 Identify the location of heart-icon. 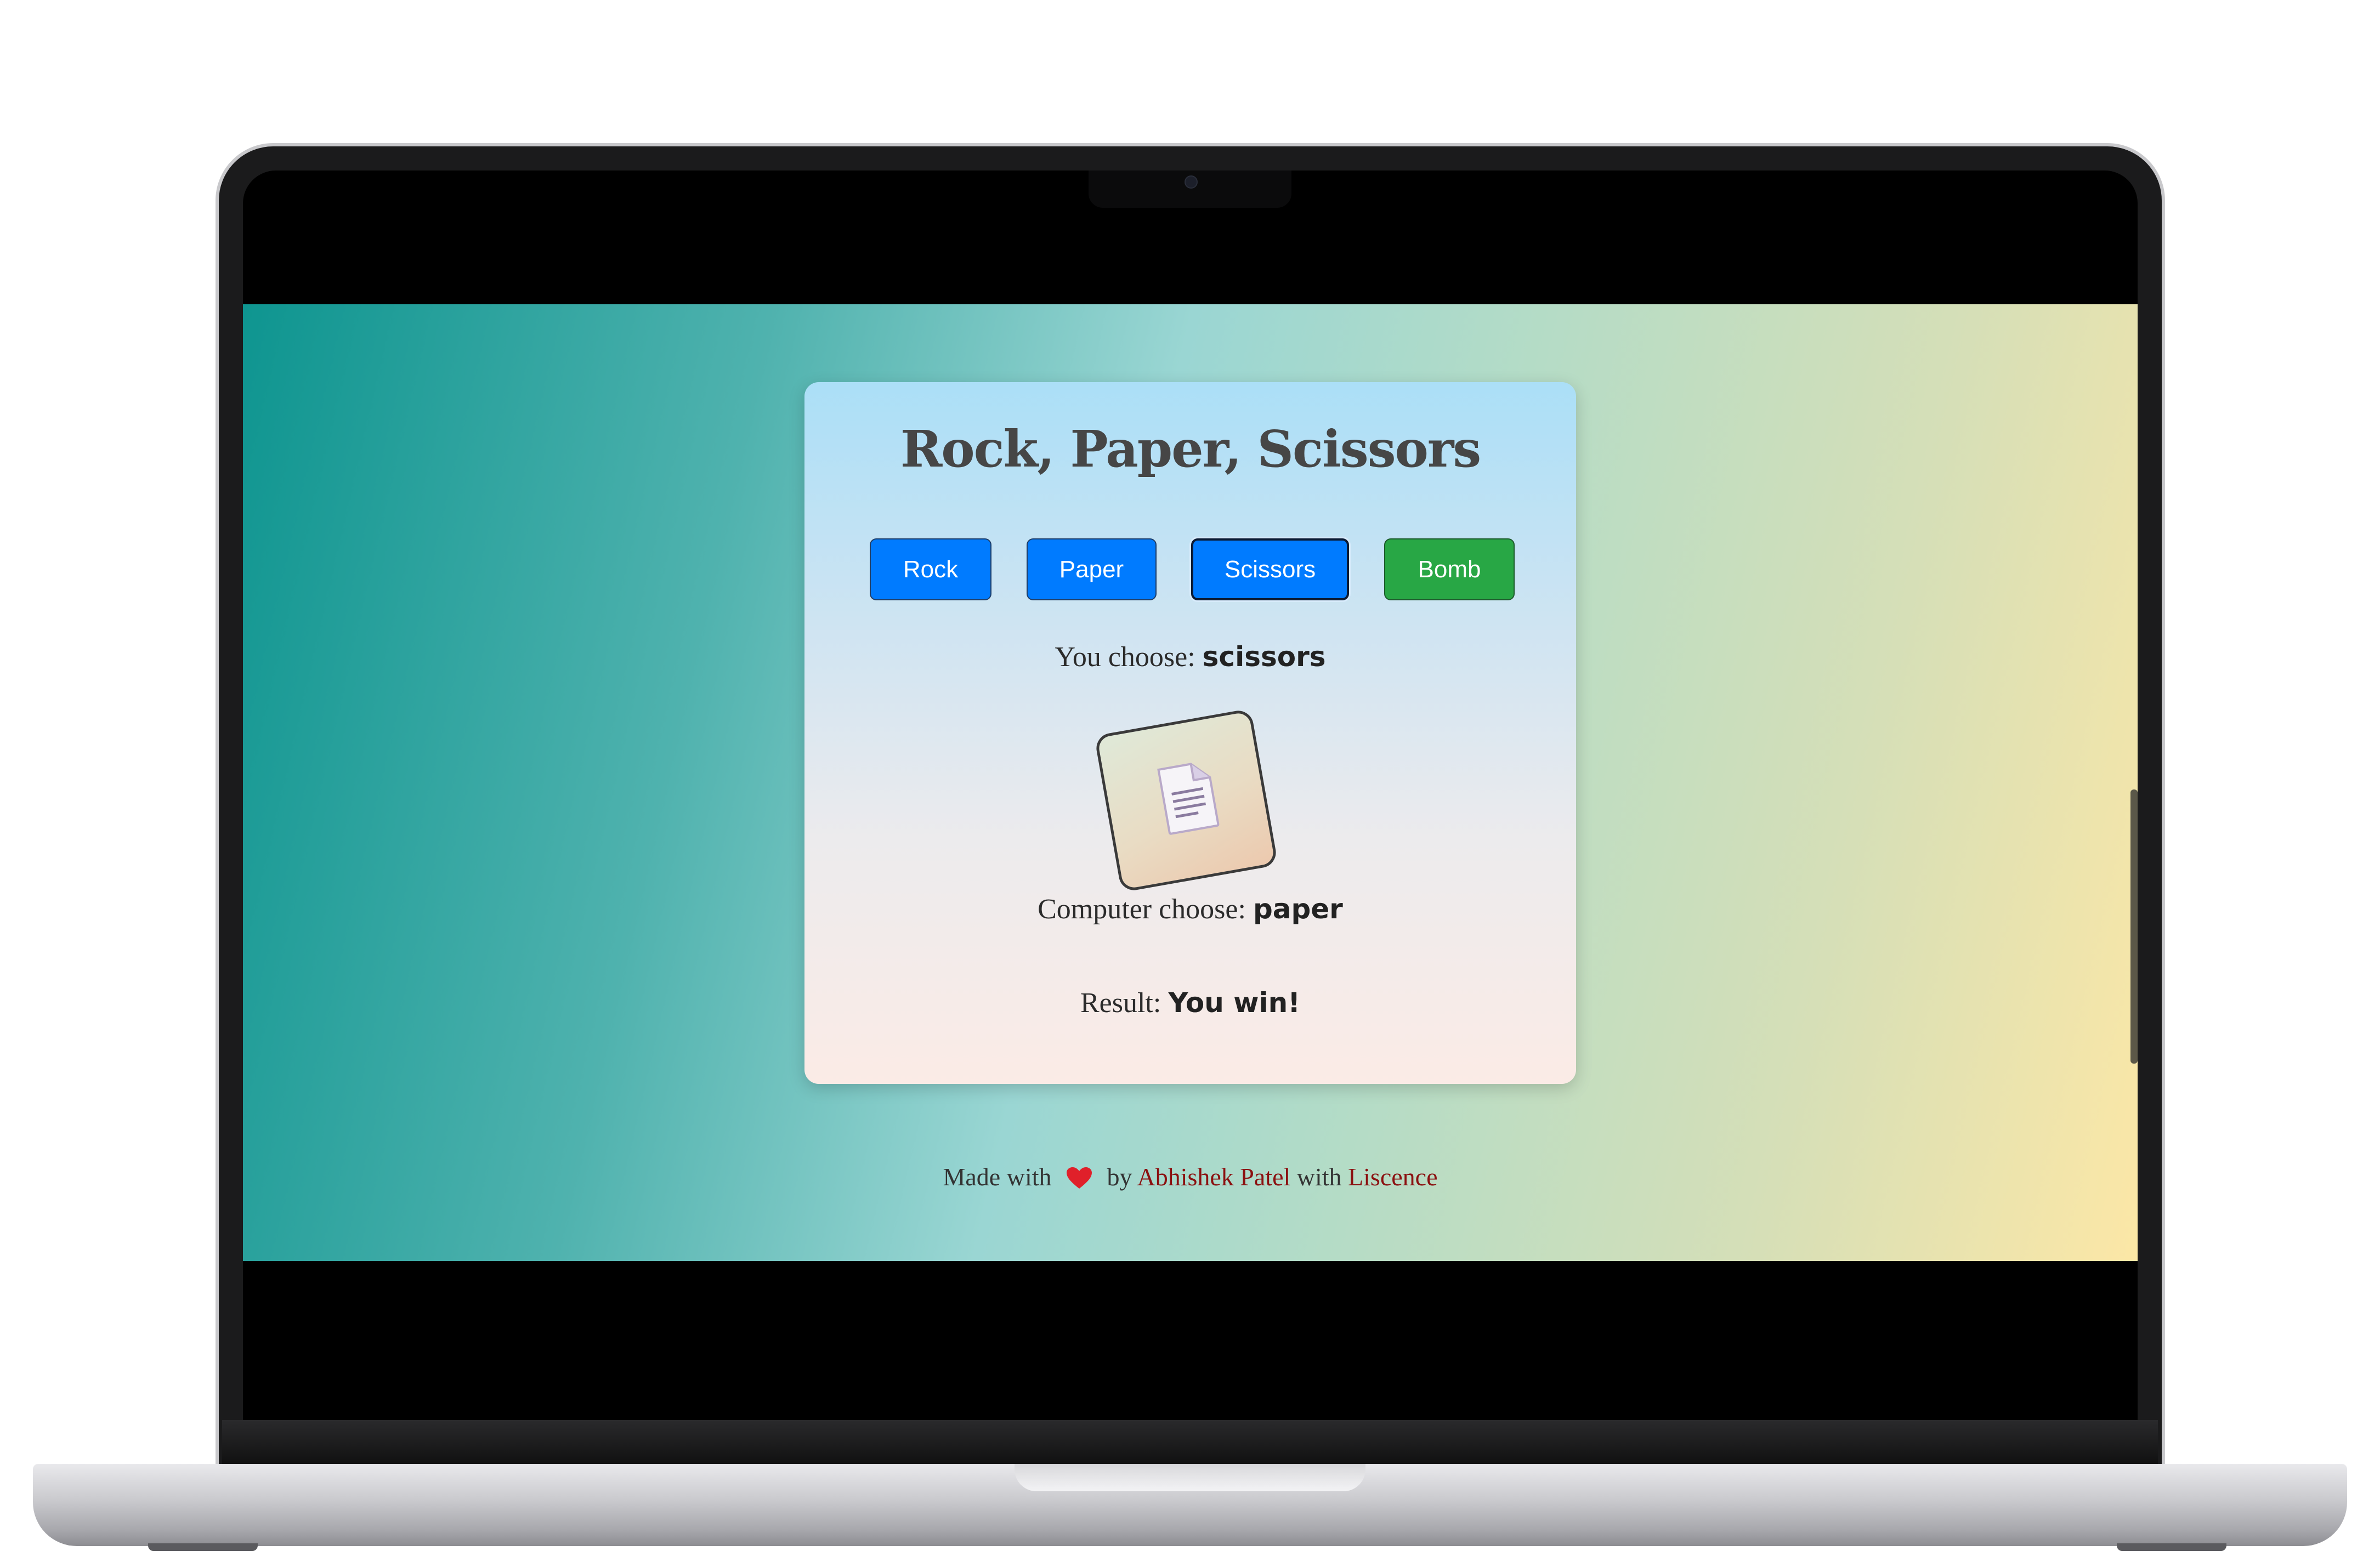
(1079, 1178).